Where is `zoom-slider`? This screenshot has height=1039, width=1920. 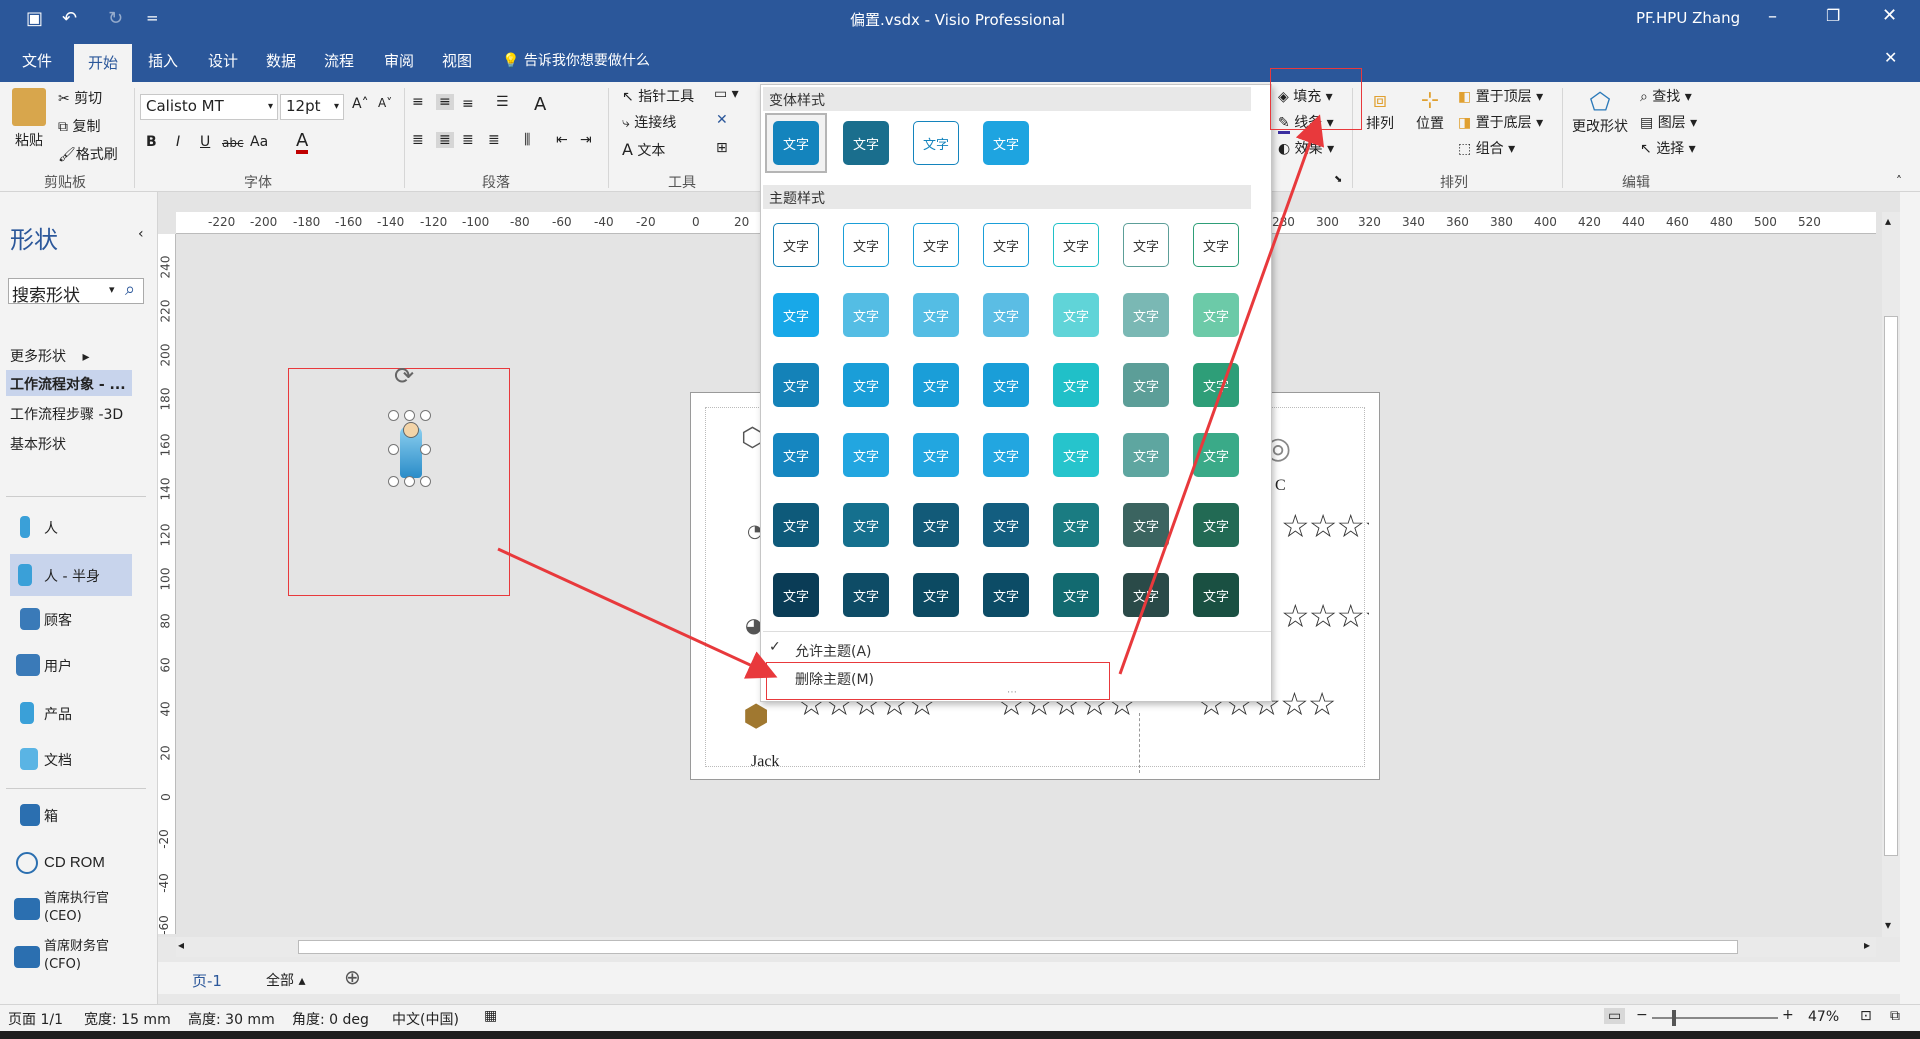
zoom-slider is located at coordinates (1715, 1018).